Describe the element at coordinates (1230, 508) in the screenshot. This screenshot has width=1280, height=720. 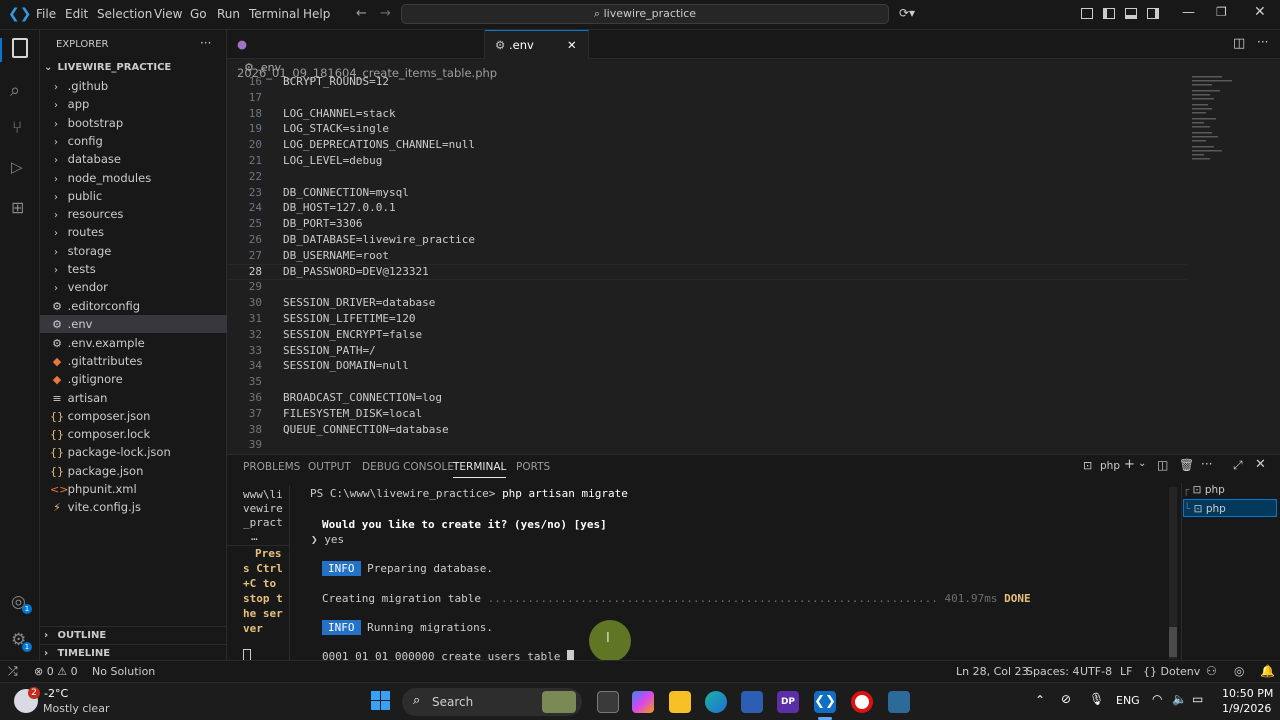
I see `terminal-list-item-active: └ ⊡ php` at that location.